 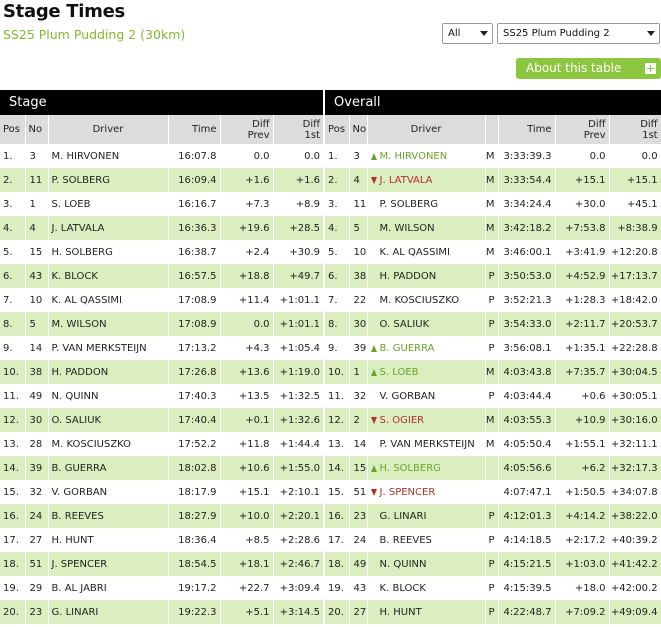 I want to click on overall-driver: P. VAN MERKSTEIJN, so click(x=427, y=444).